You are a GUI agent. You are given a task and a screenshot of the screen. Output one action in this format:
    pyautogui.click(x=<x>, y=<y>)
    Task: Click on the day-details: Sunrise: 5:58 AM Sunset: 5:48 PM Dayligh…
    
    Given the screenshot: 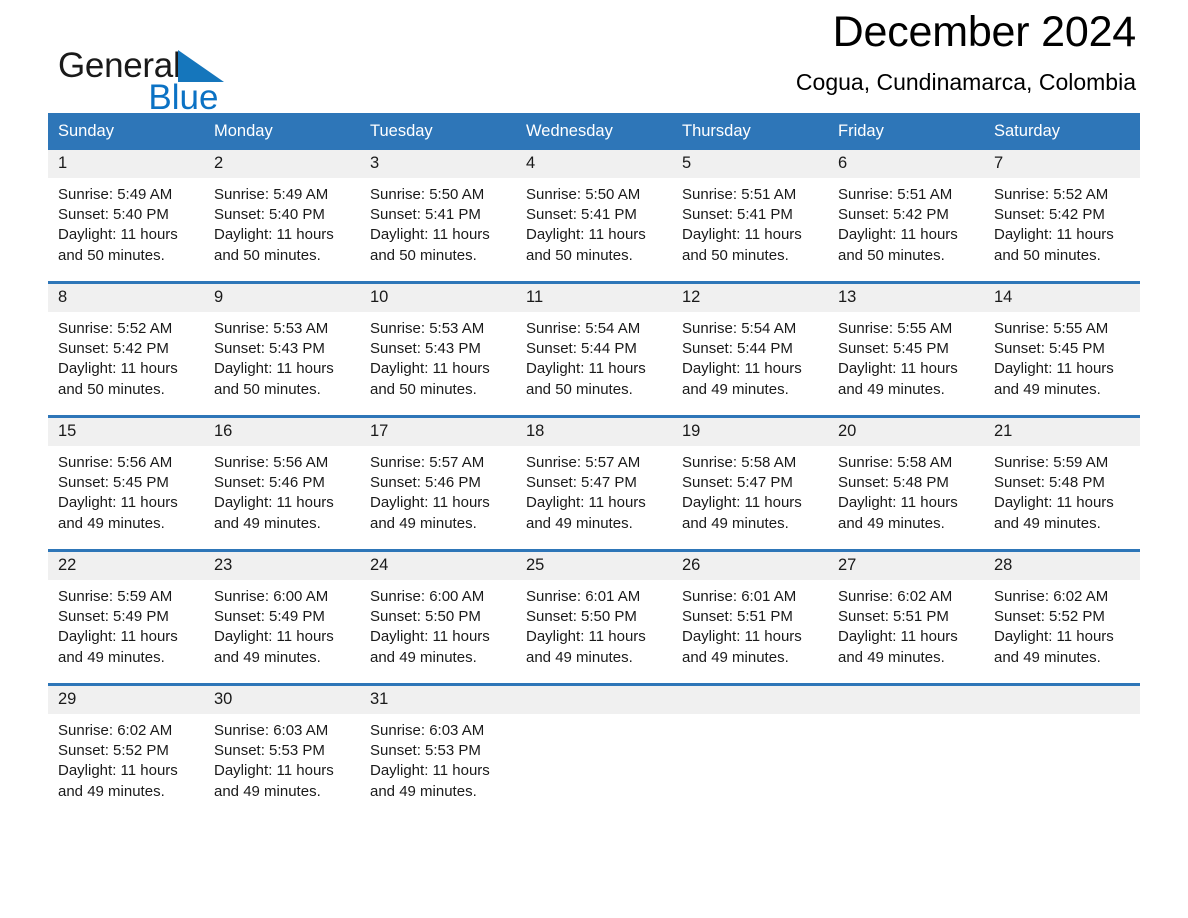 What is the action you would take?
    pyautogui.click(x=906, y=490)
    